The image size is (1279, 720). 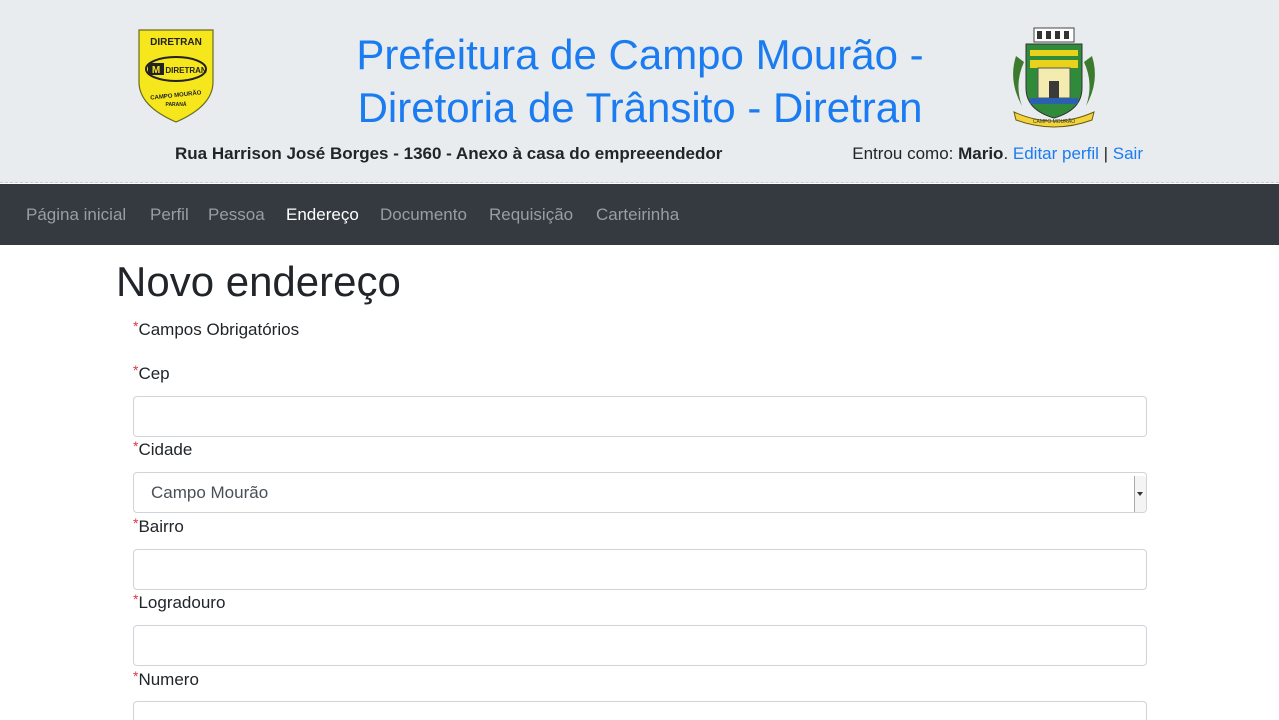 I want to click on cep-input, so click(x=640, y=416).